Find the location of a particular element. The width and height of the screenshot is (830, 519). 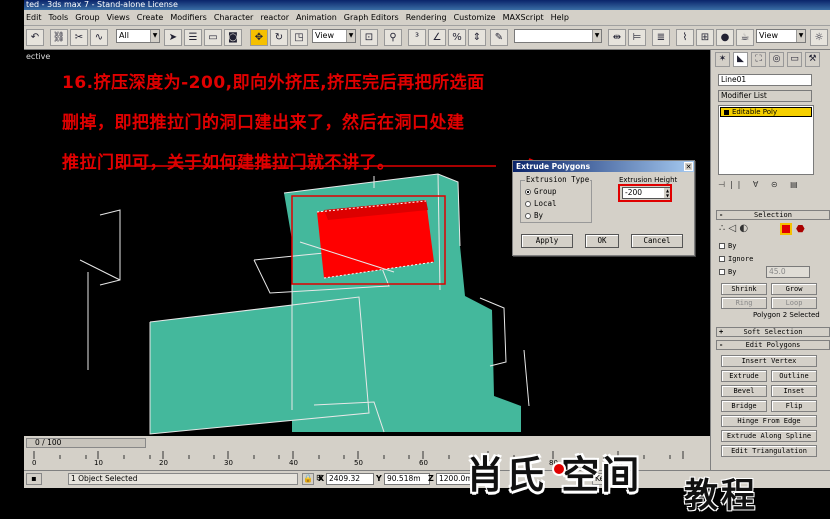

ring-button: Ring is located at coordinates (744, 303).